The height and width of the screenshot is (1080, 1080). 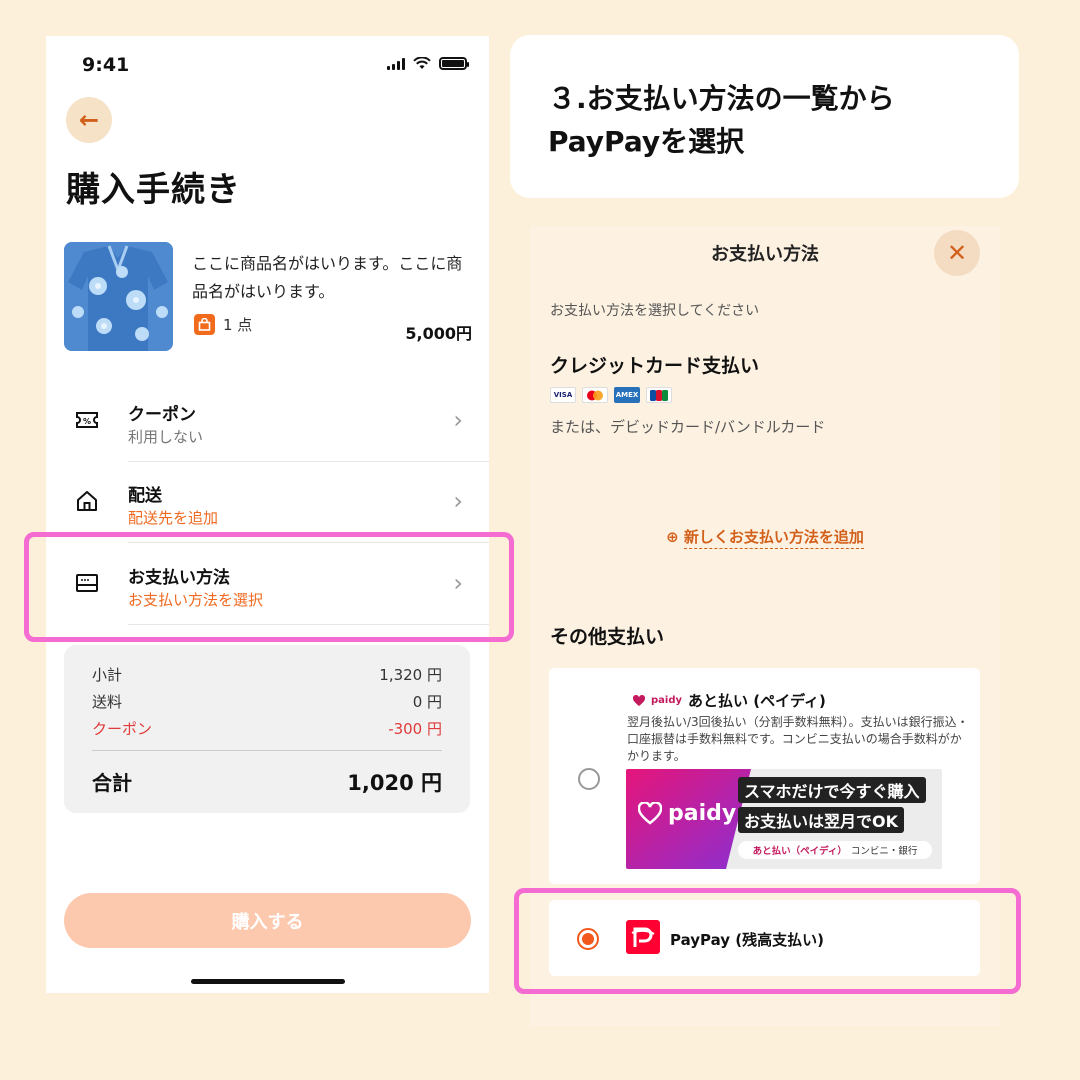 I want to click on price-summary: 小計 1,320 円 送料 0 円 クーポン -300 円 合計 1,020 円, so click(x=267, y=729).